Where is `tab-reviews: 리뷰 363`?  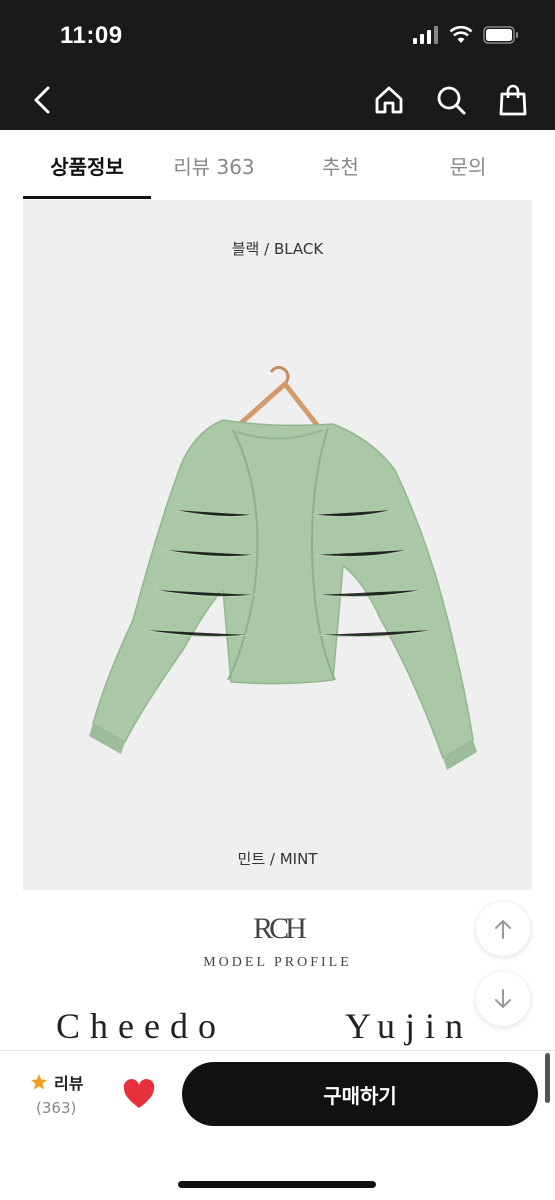 tab-reviews: 리뷰 363 is located at coordinates (214, 165).